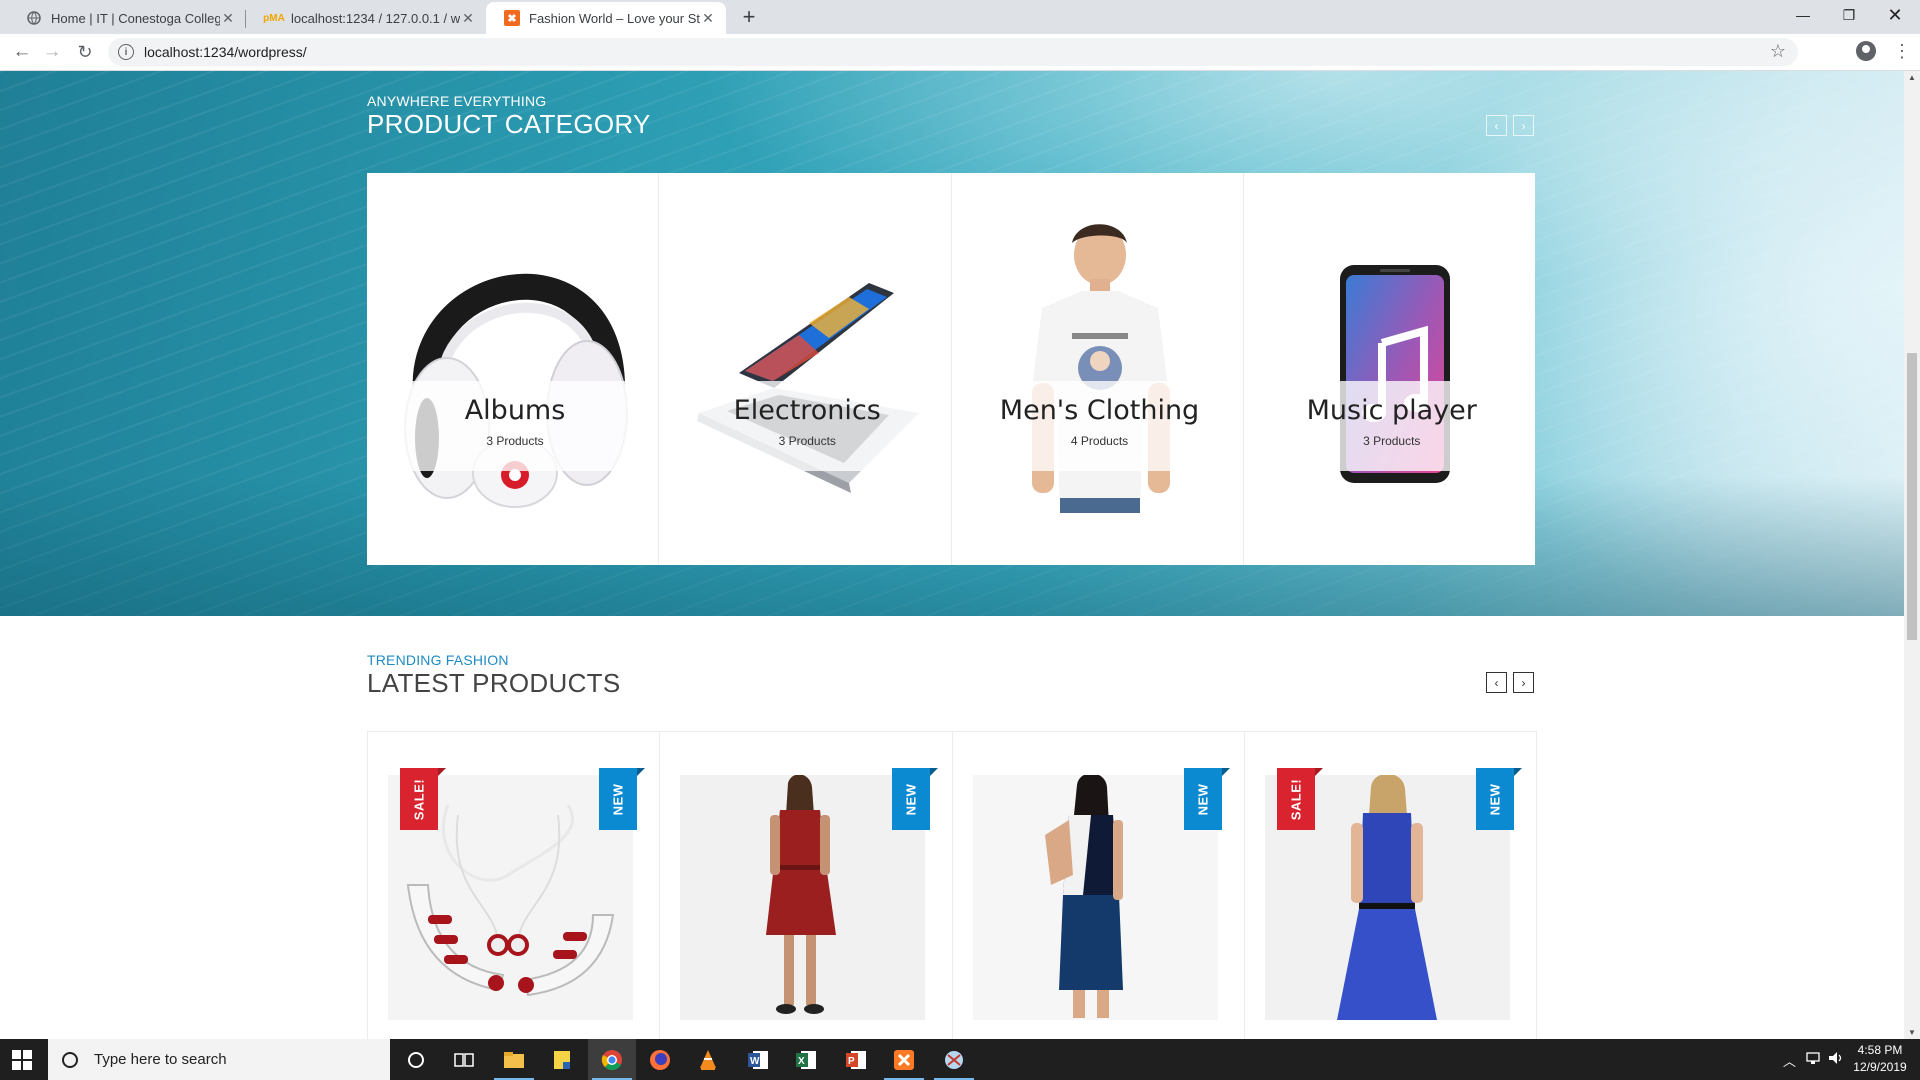  Describe the element at coordinates (851, 1061) in the screenshot. I see `svg-text: P` at that location.